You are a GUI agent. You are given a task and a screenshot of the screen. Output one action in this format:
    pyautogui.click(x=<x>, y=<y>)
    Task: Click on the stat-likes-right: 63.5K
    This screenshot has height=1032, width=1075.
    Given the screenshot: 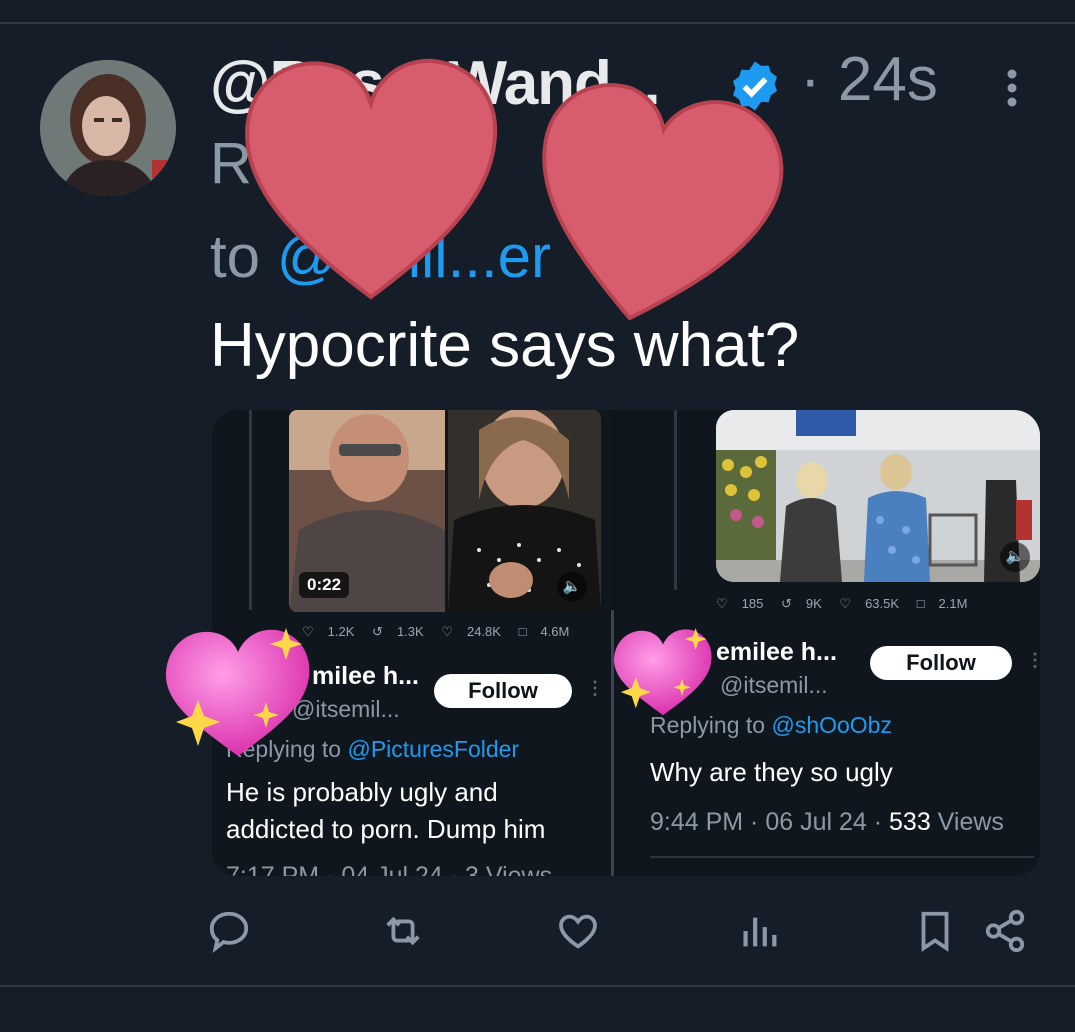 What is the action you would take?
    pyautogui.click(x=882, y=603)
    